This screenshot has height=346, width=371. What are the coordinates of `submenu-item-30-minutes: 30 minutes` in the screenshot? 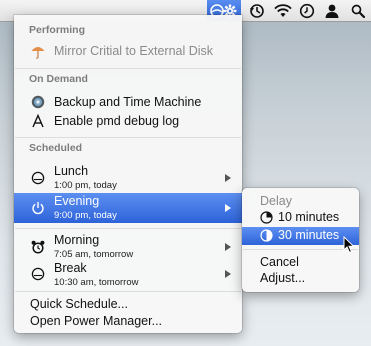 It's located at (300, 236).